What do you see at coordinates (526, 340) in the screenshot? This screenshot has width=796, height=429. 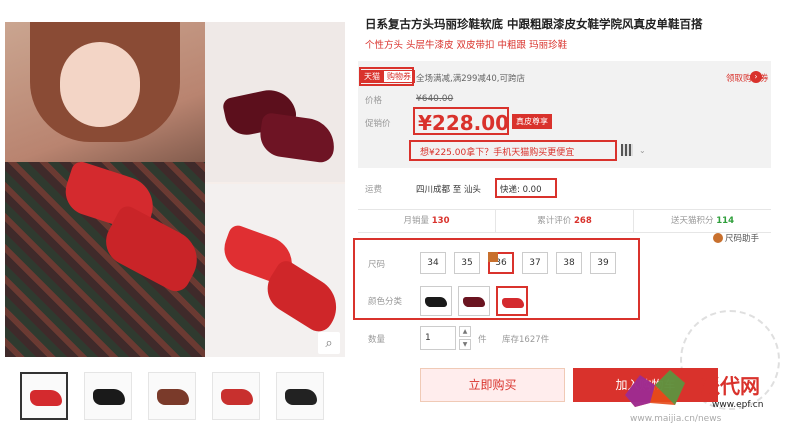 I see `stock-count: 库存1627件` at bounding box center [526, 340].